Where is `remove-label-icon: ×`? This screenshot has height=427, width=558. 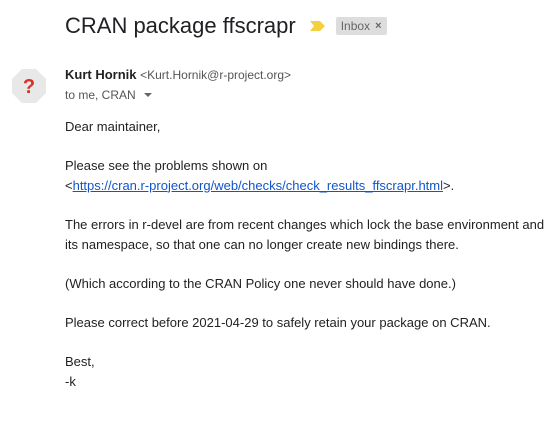 remove-label-icon: × is located at coordinates (378, 26).